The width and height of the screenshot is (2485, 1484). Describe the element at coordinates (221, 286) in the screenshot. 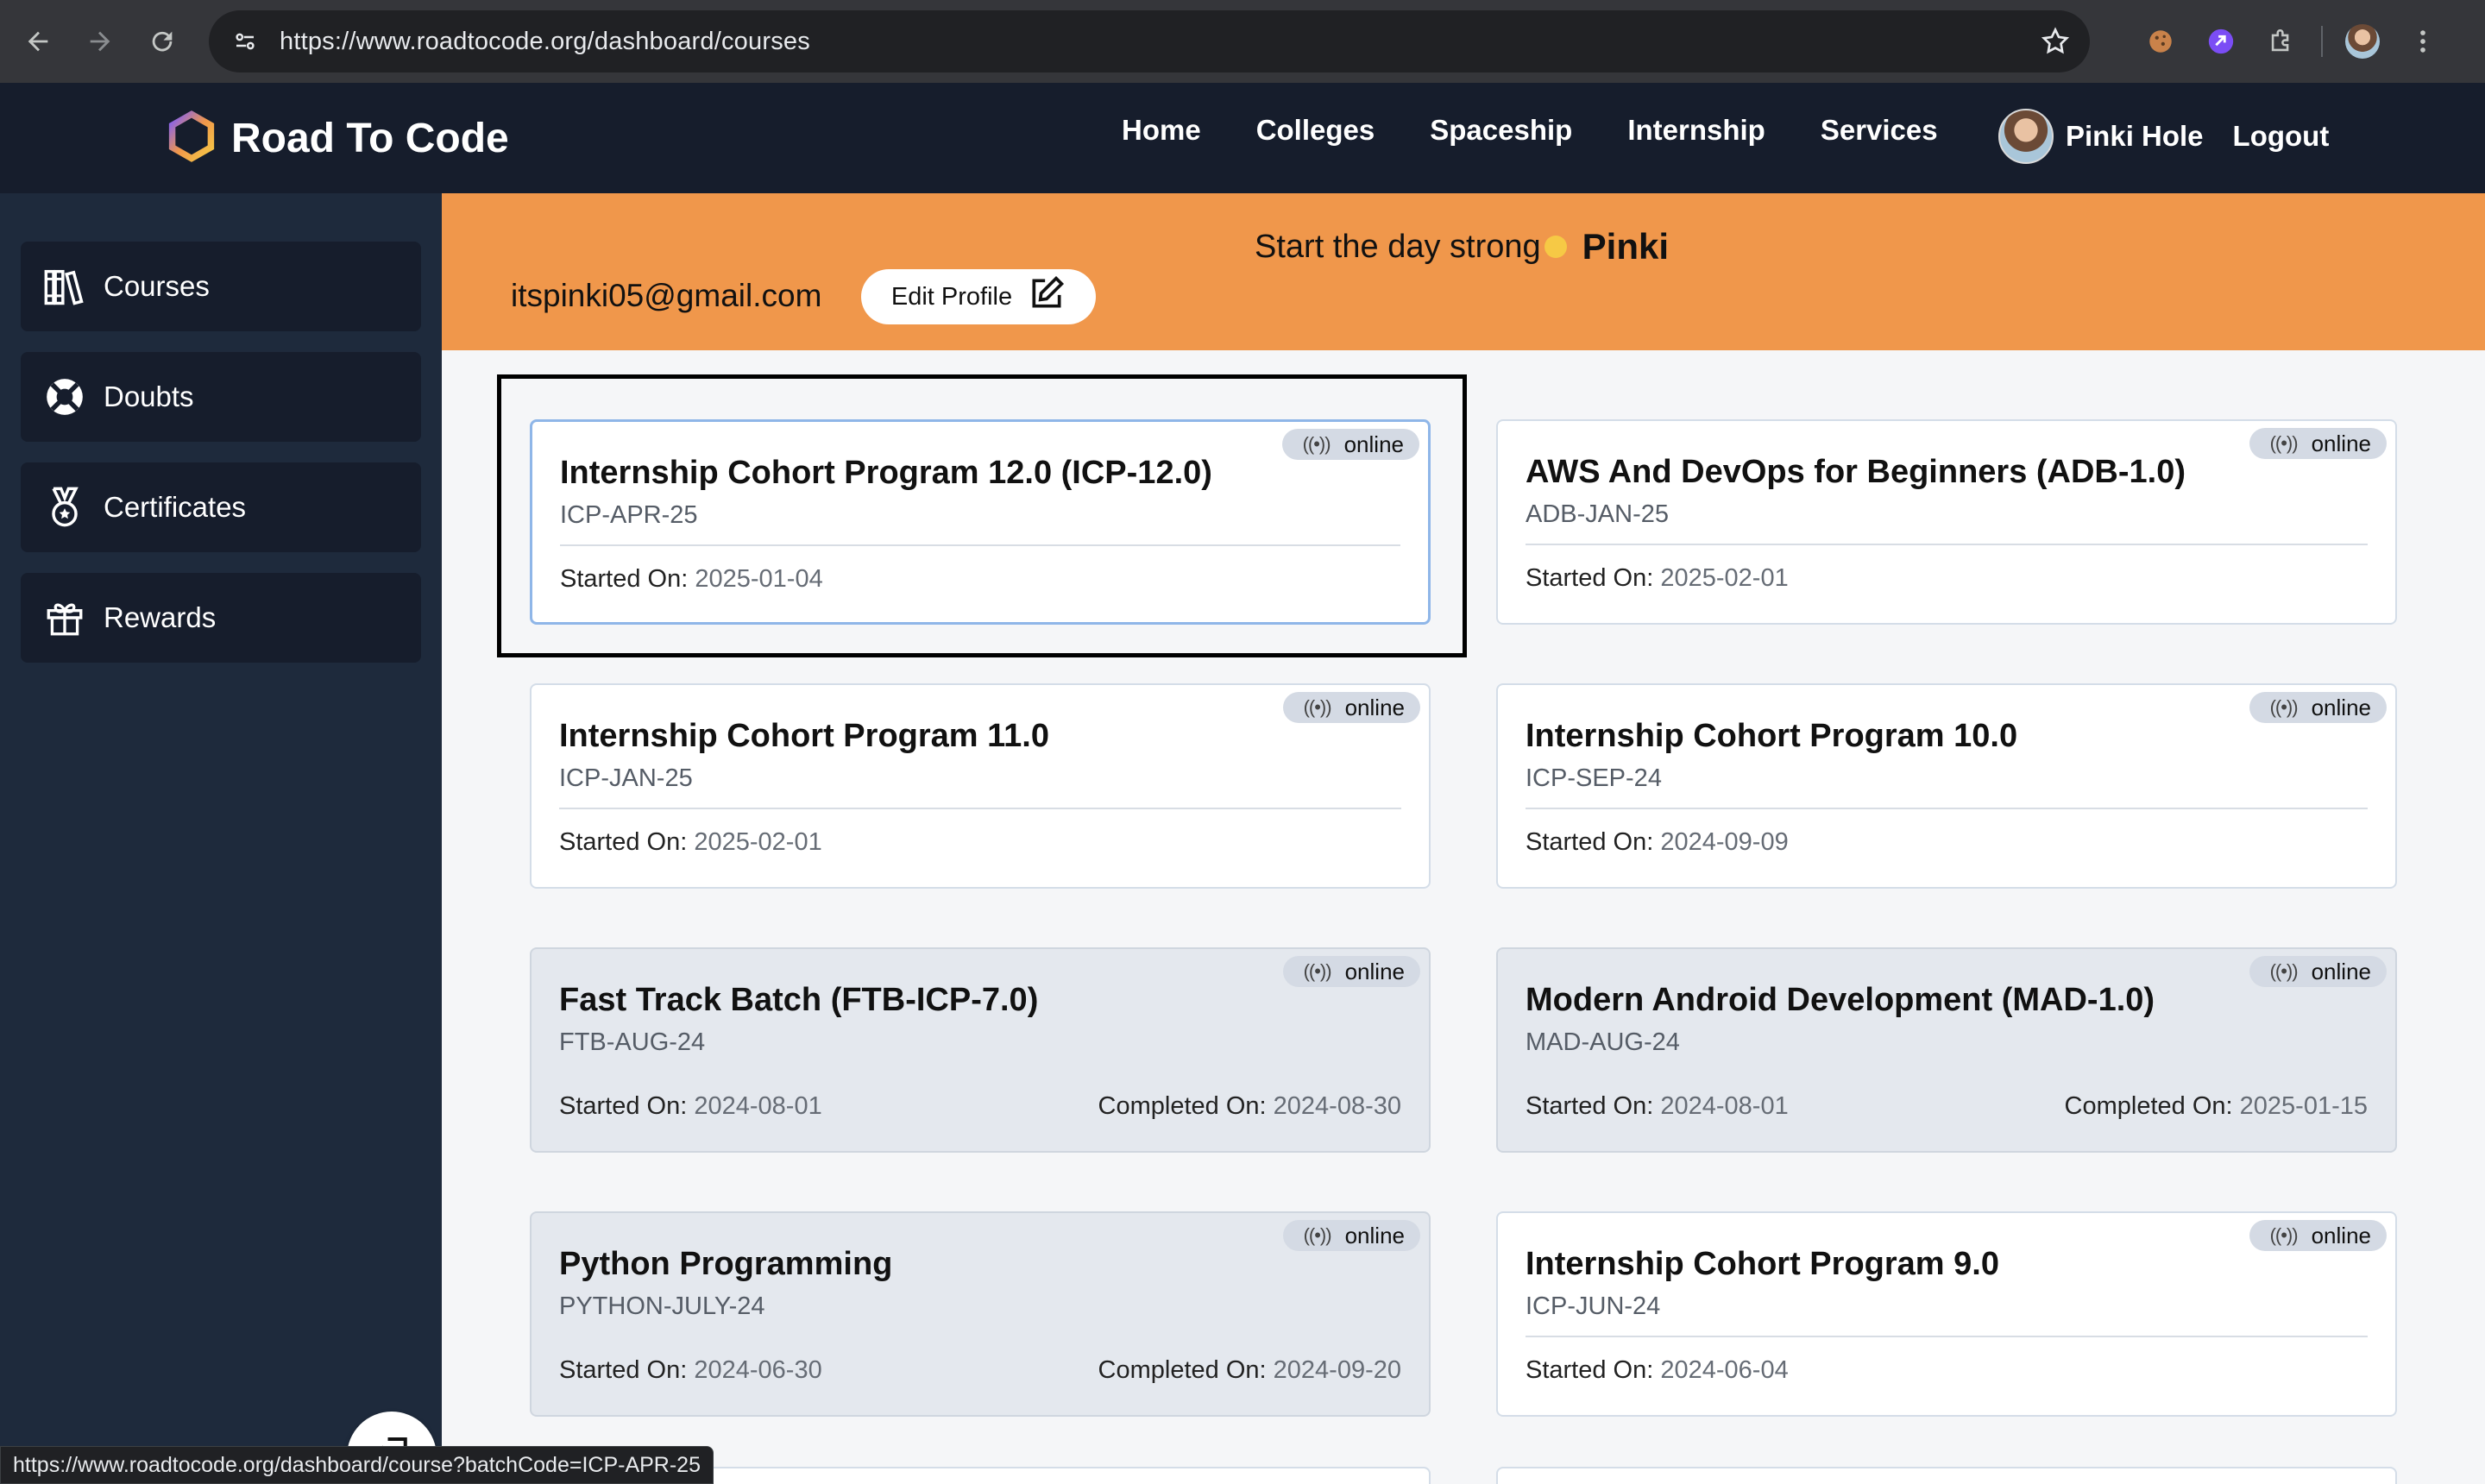

I see `sidebar-item-courses: Courses` at that location.